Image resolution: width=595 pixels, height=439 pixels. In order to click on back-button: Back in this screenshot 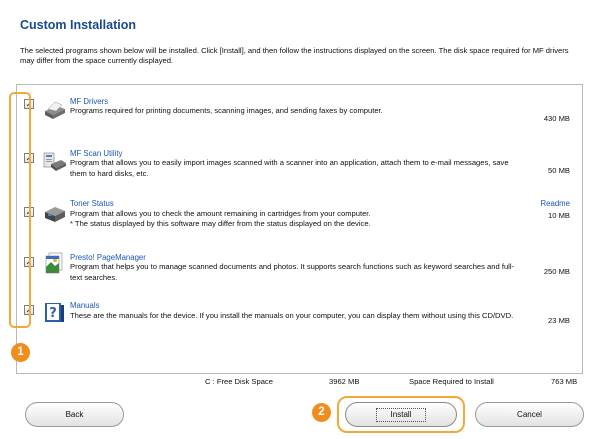, I will do `click(74, 414)`.